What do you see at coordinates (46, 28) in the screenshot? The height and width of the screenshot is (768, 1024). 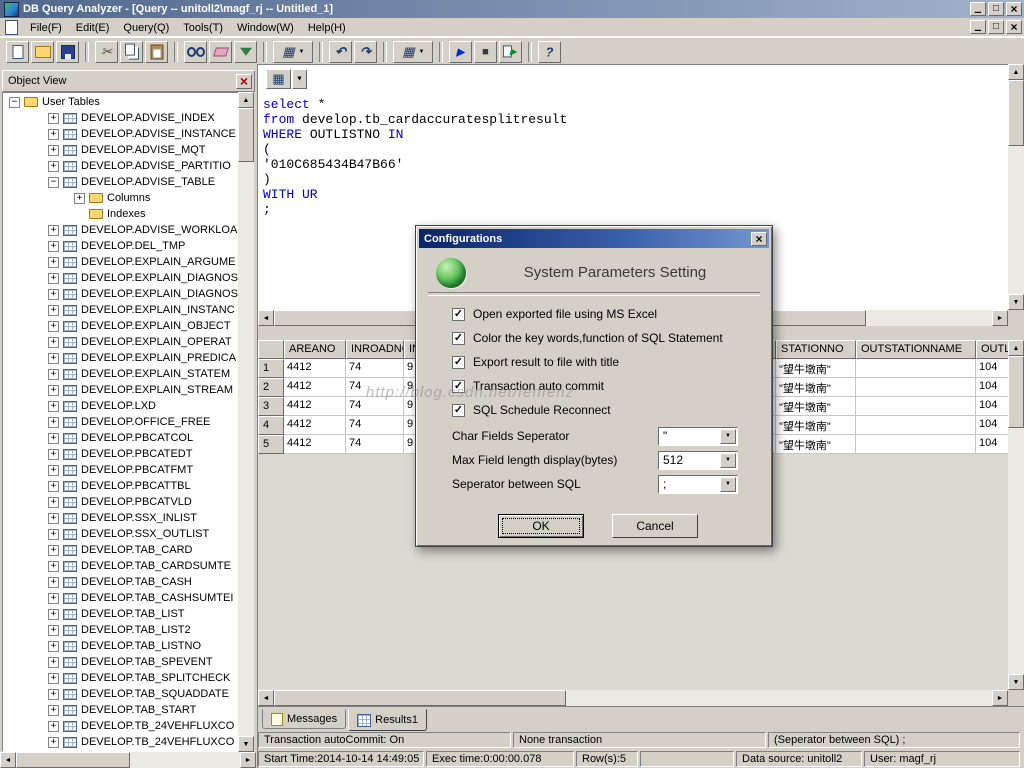 I see `menu-file: File(F)` at bounding box center [46, 28].